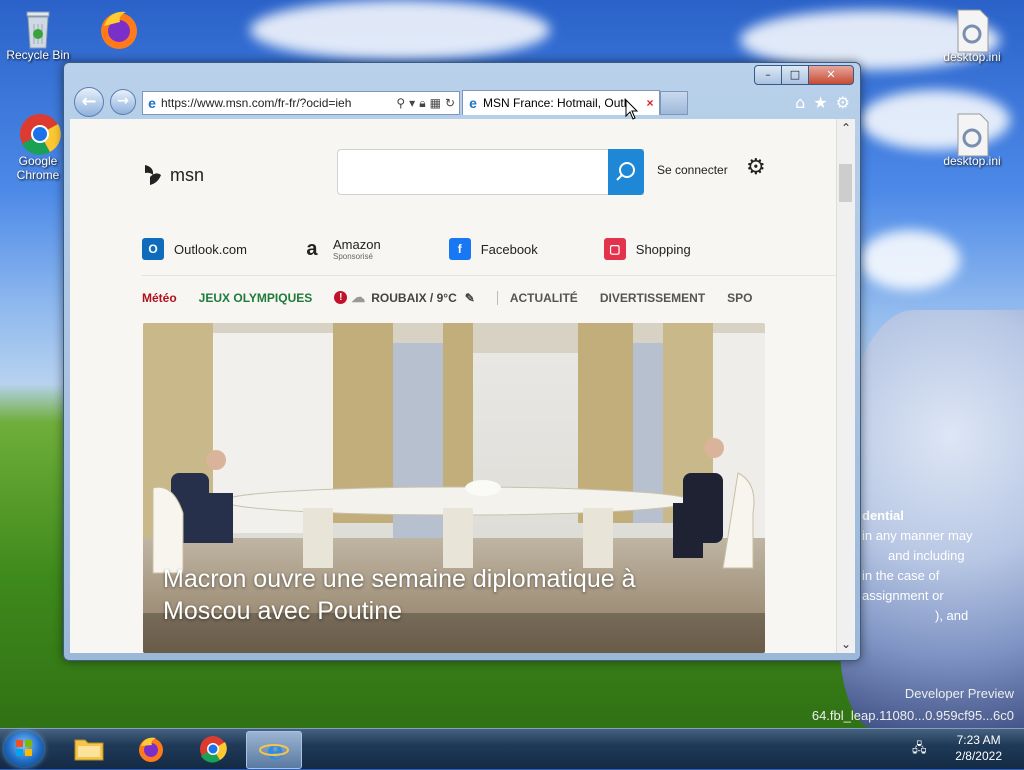 The height and width of the screenshot is (770, 1024). What do you see at coordinates (187, 174) in the screenshot?
I see `msn-logo-text: msn` at bounding box center [187, 174].